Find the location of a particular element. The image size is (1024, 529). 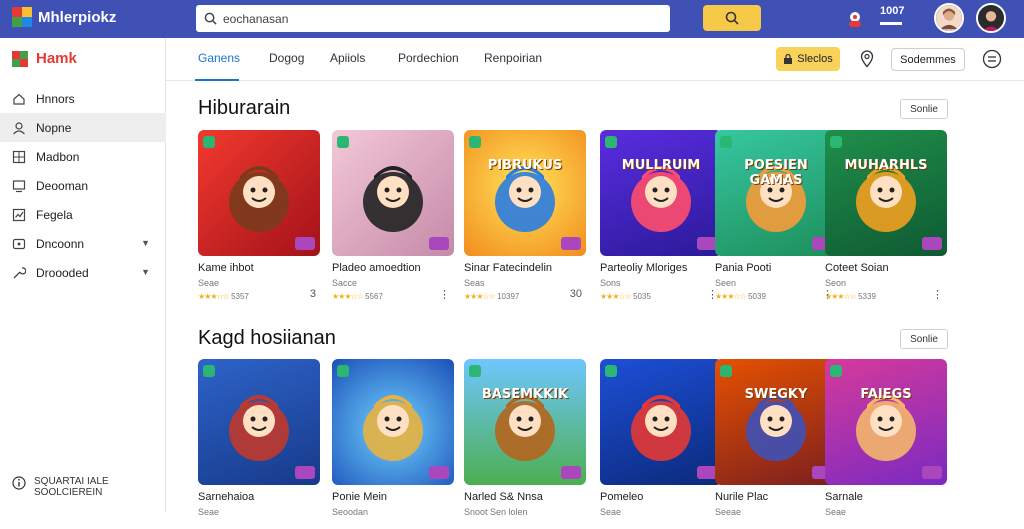

sidebar-item-label: Hnnors is located at coordinates (55, 98).